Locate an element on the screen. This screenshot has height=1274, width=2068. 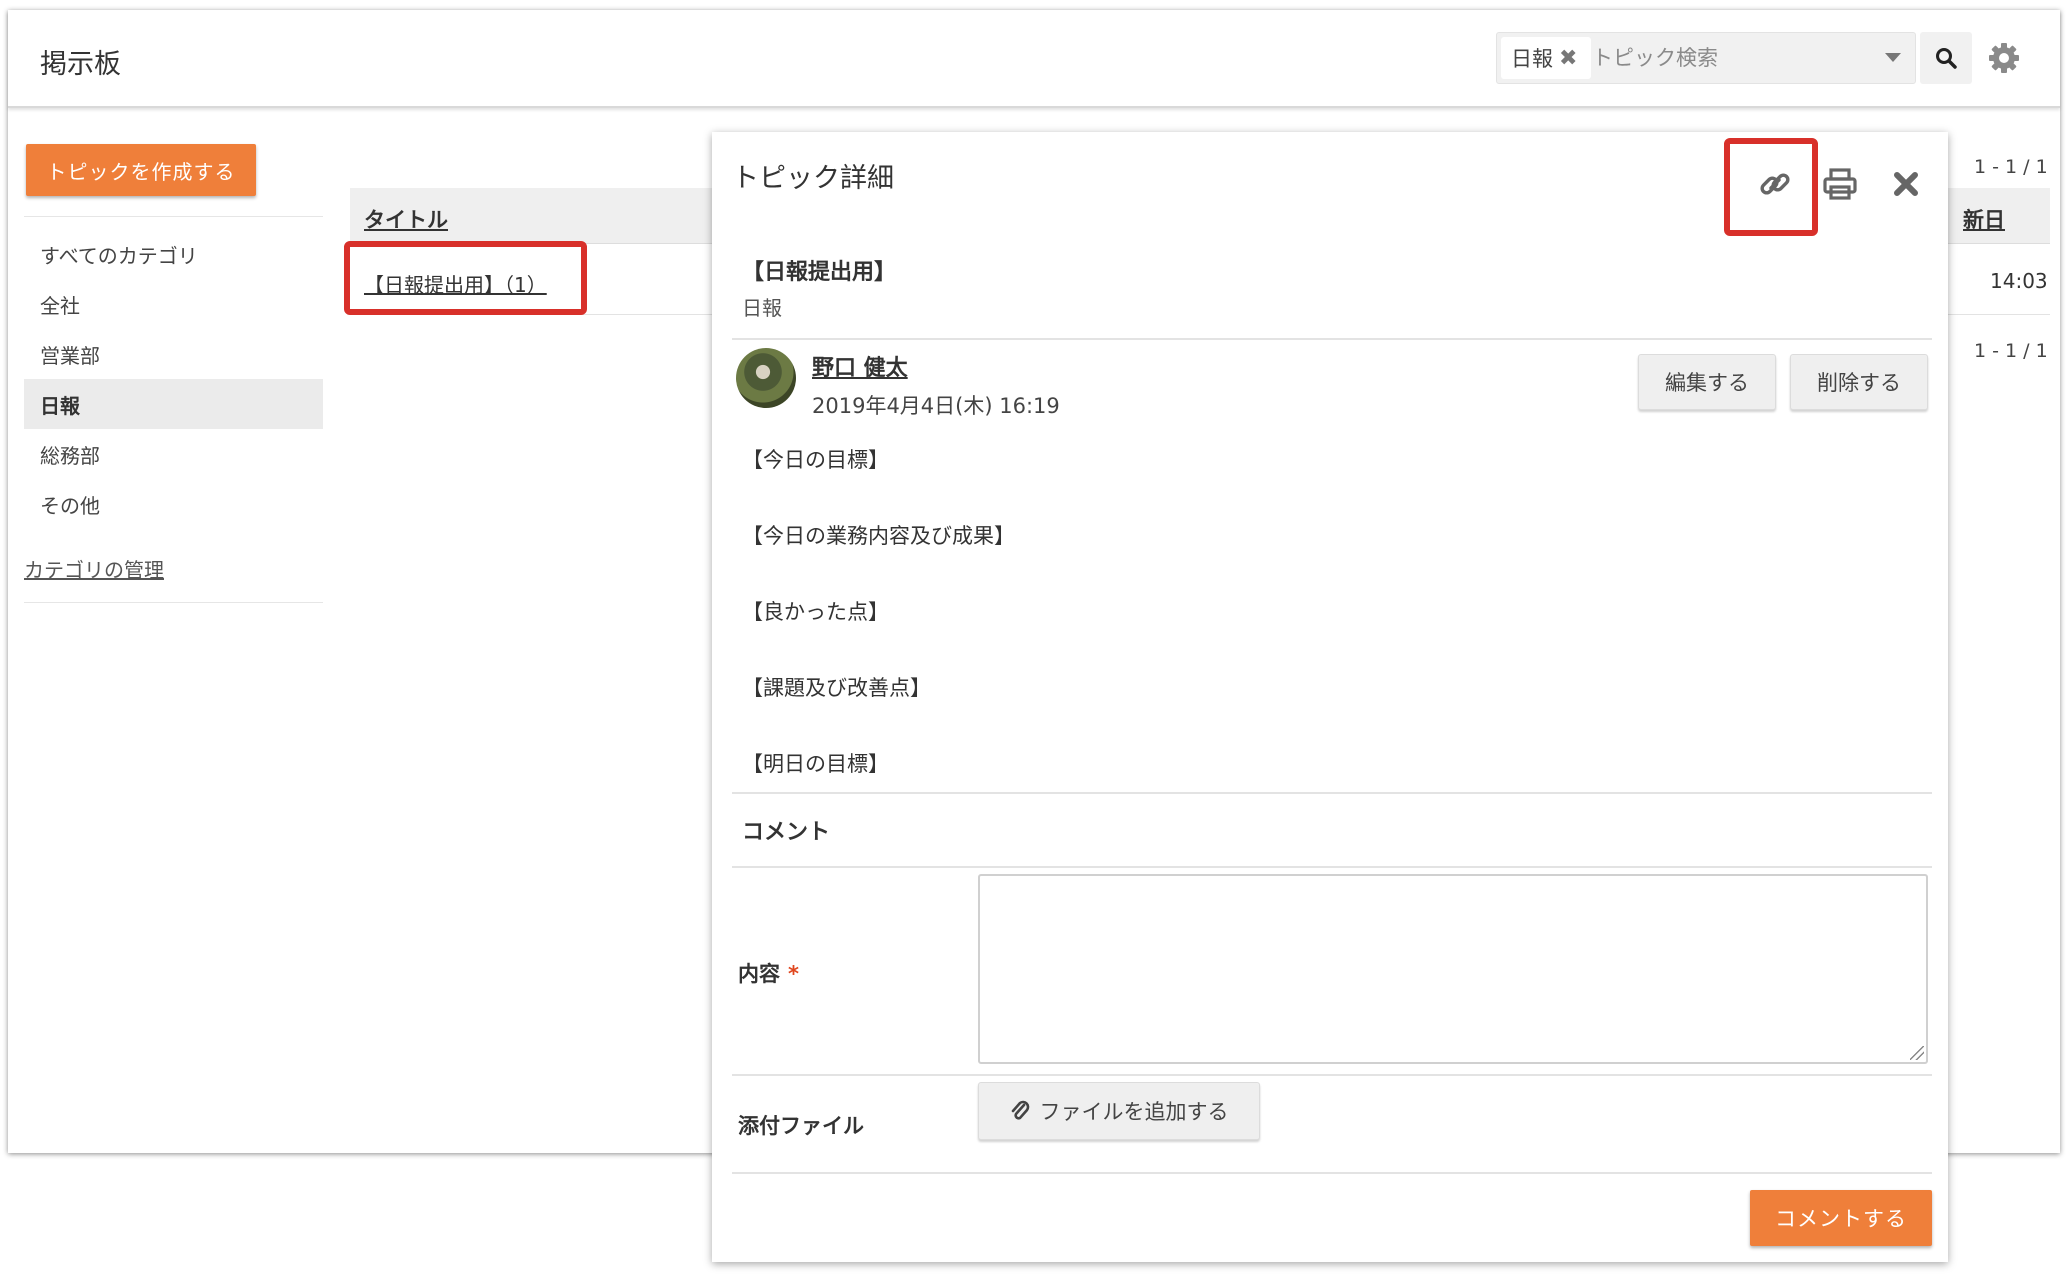
topic-category: 日報 is located at coordinates (762, 308).